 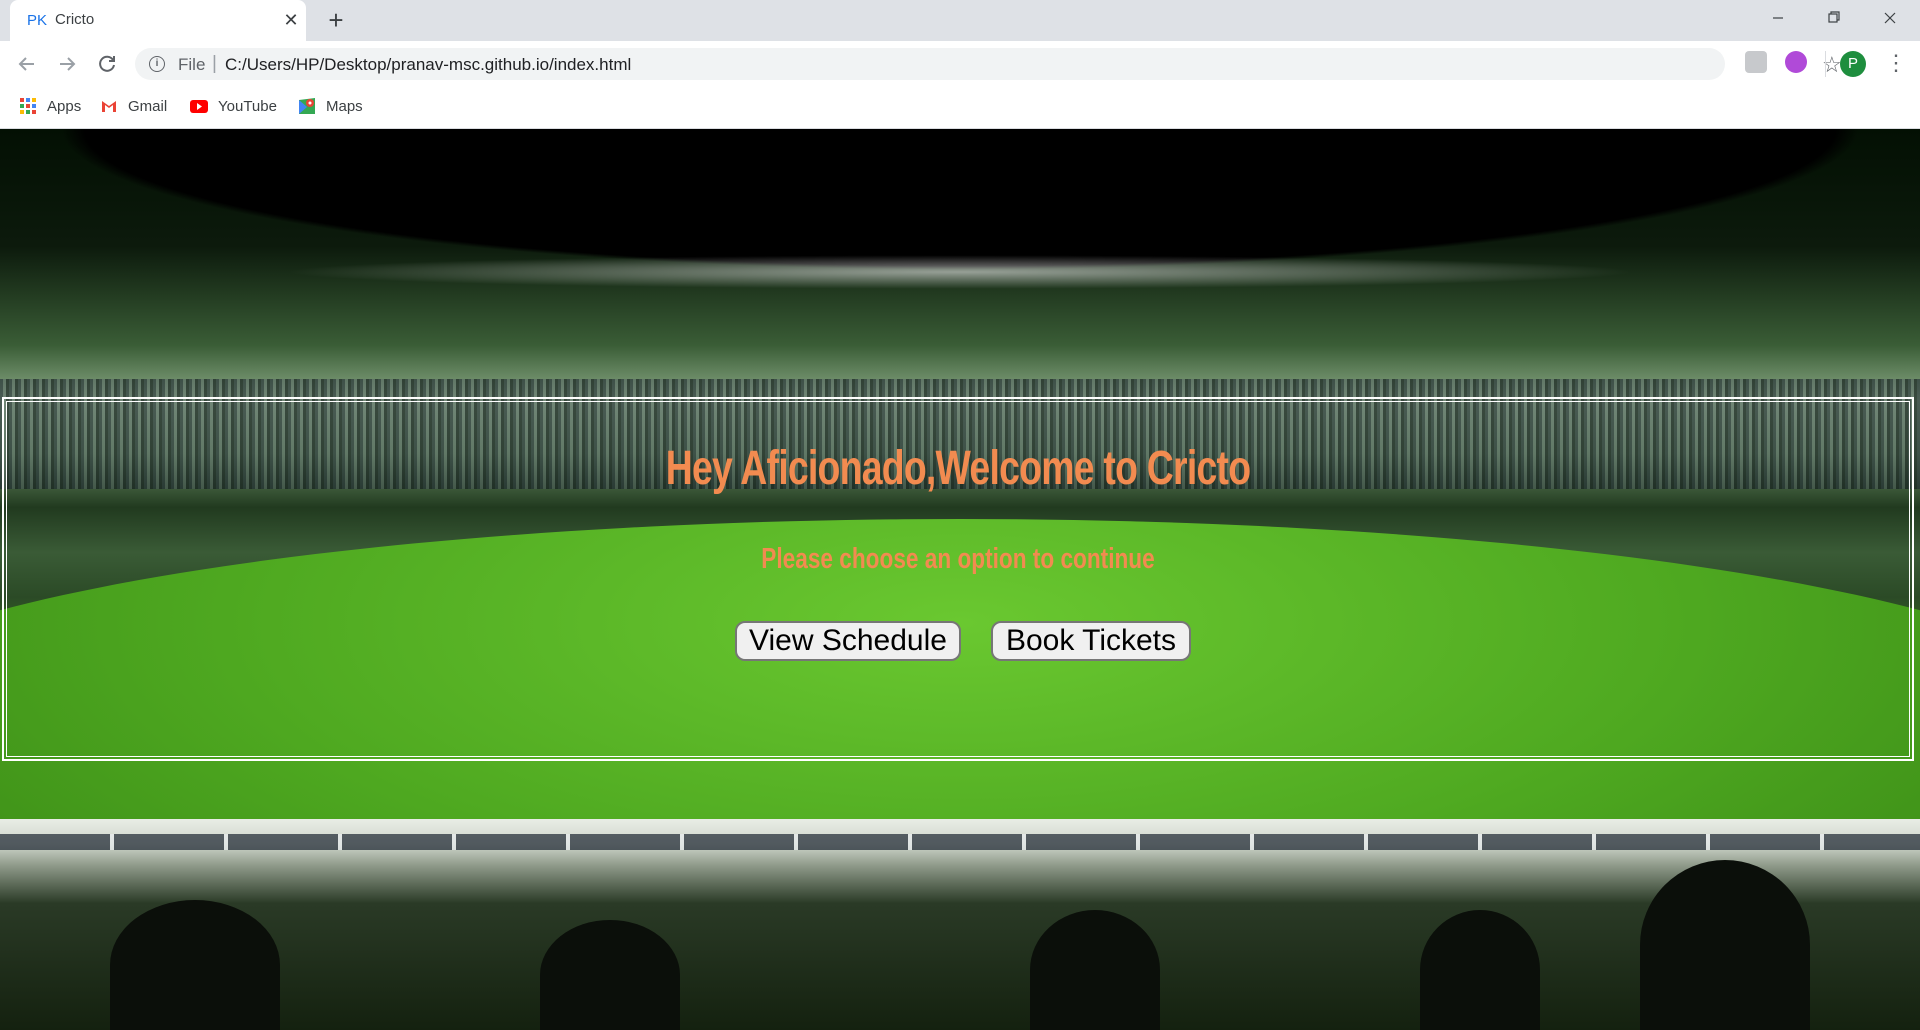 I want to click on back-arrow-icon, so click(x=26, y=64).